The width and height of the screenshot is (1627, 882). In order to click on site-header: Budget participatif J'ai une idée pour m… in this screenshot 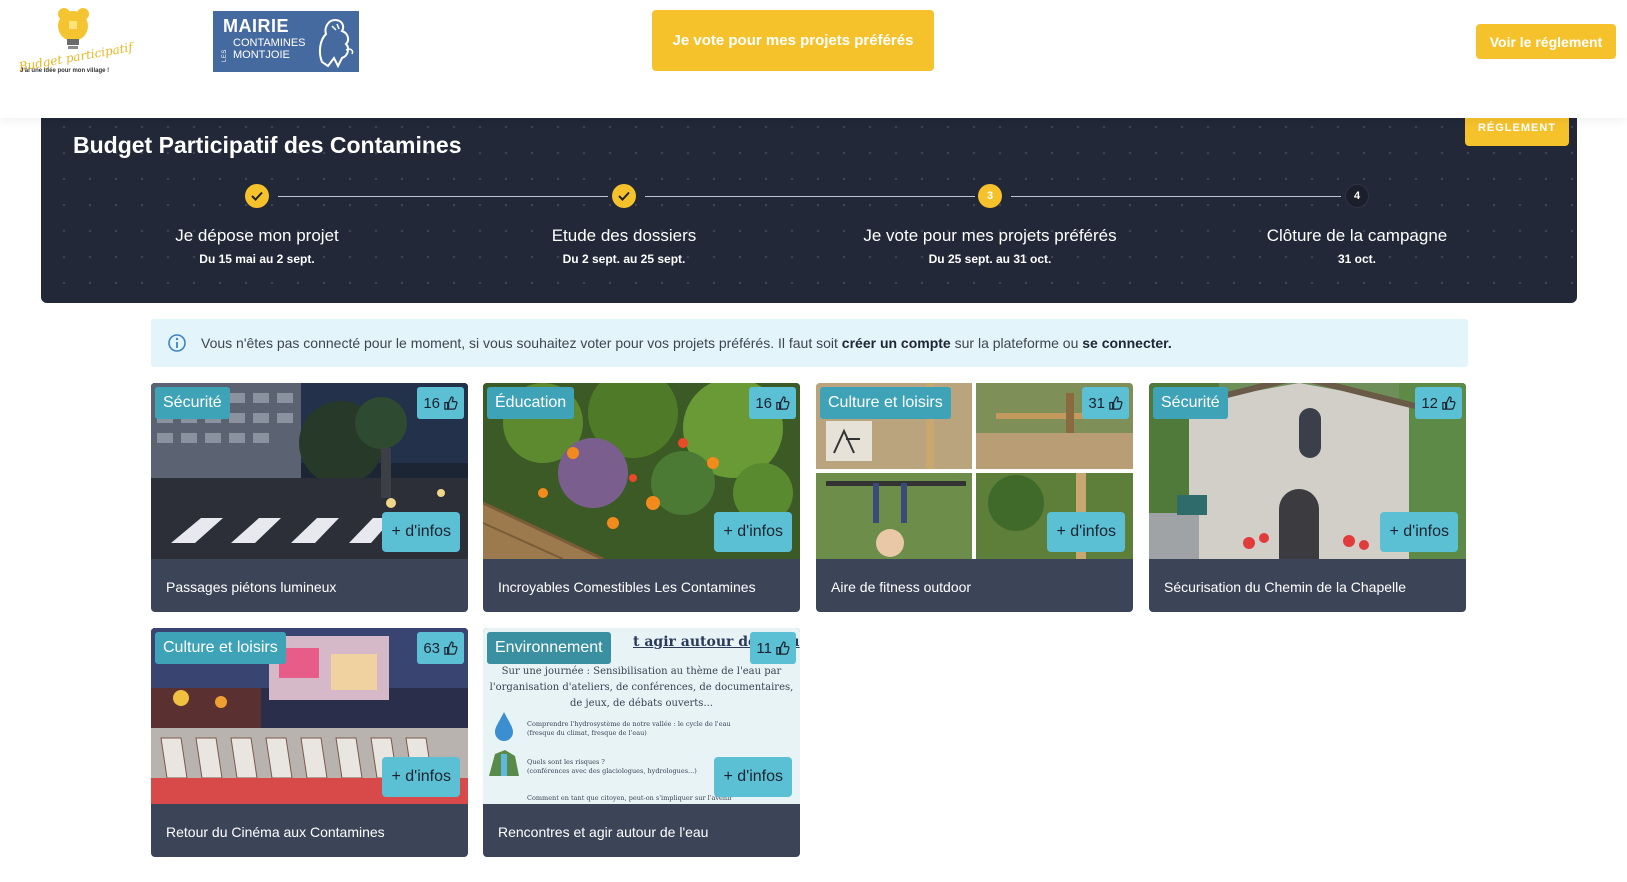, I will do `click(813, 59)`.